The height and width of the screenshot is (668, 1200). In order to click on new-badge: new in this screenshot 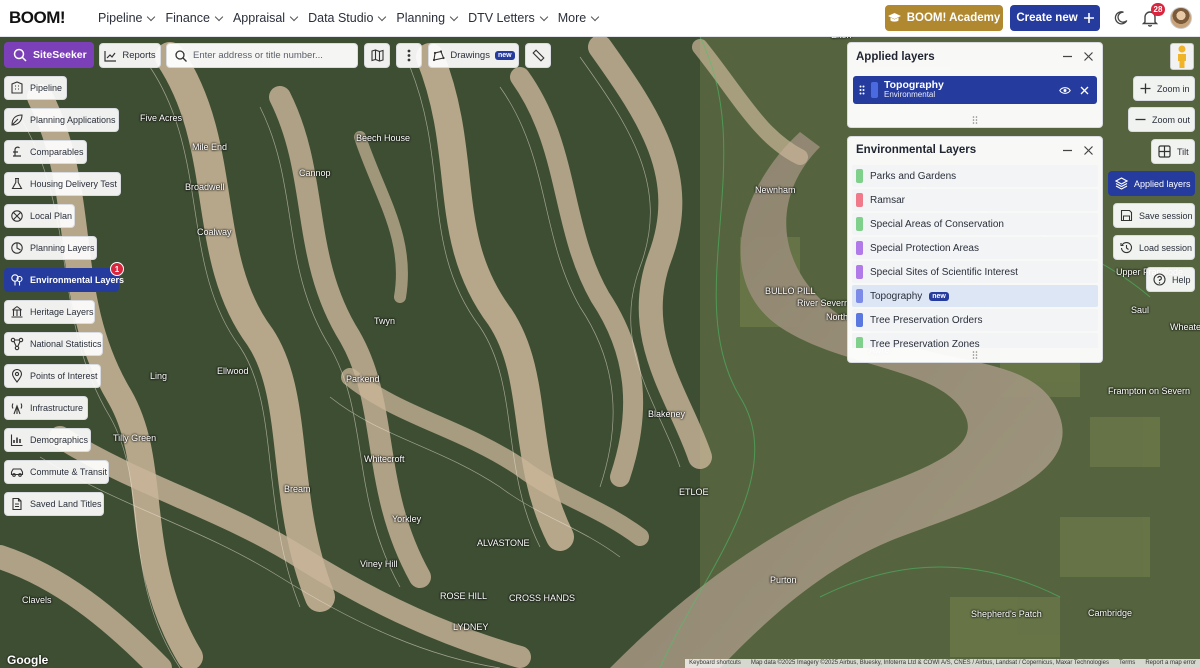, I will do `click(939, 296)`.